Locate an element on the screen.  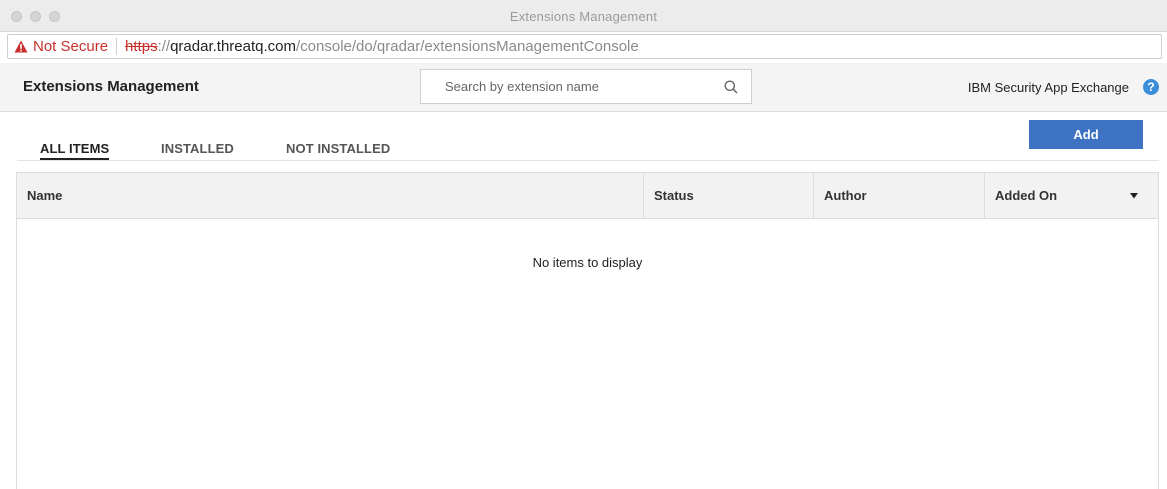
filter-tabs: ALL ITEMS INSTALLED NOT INSTALLED is located at coordinates (583, 136).